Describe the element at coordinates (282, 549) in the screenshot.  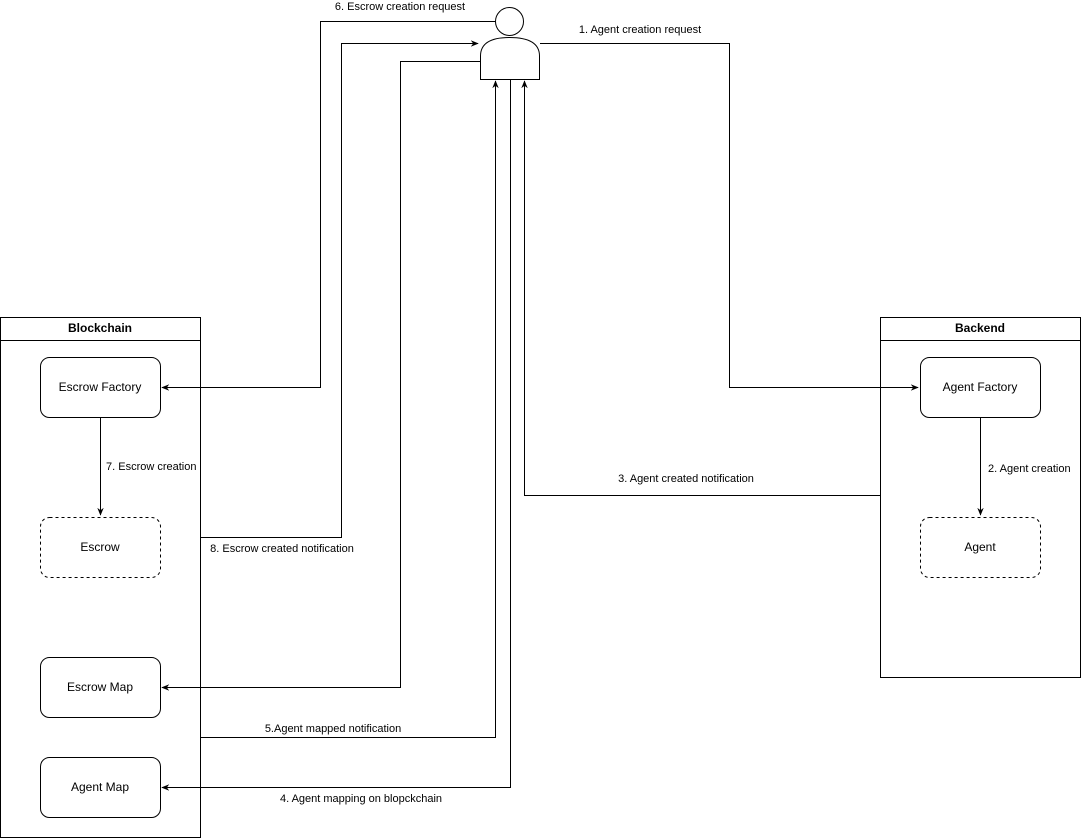
I see `edge-label: 8. Escrow created notification` at that location.